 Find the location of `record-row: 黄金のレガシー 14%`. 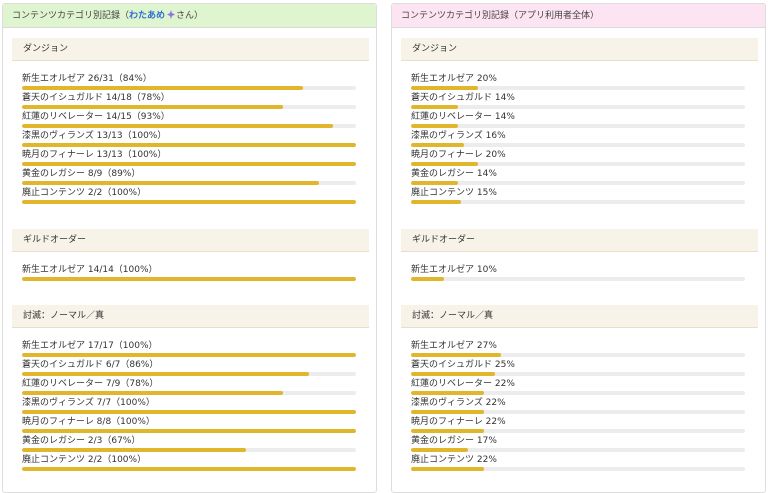

record-row: 黄金のレガシー 14% is located at coordinates (579, 175).